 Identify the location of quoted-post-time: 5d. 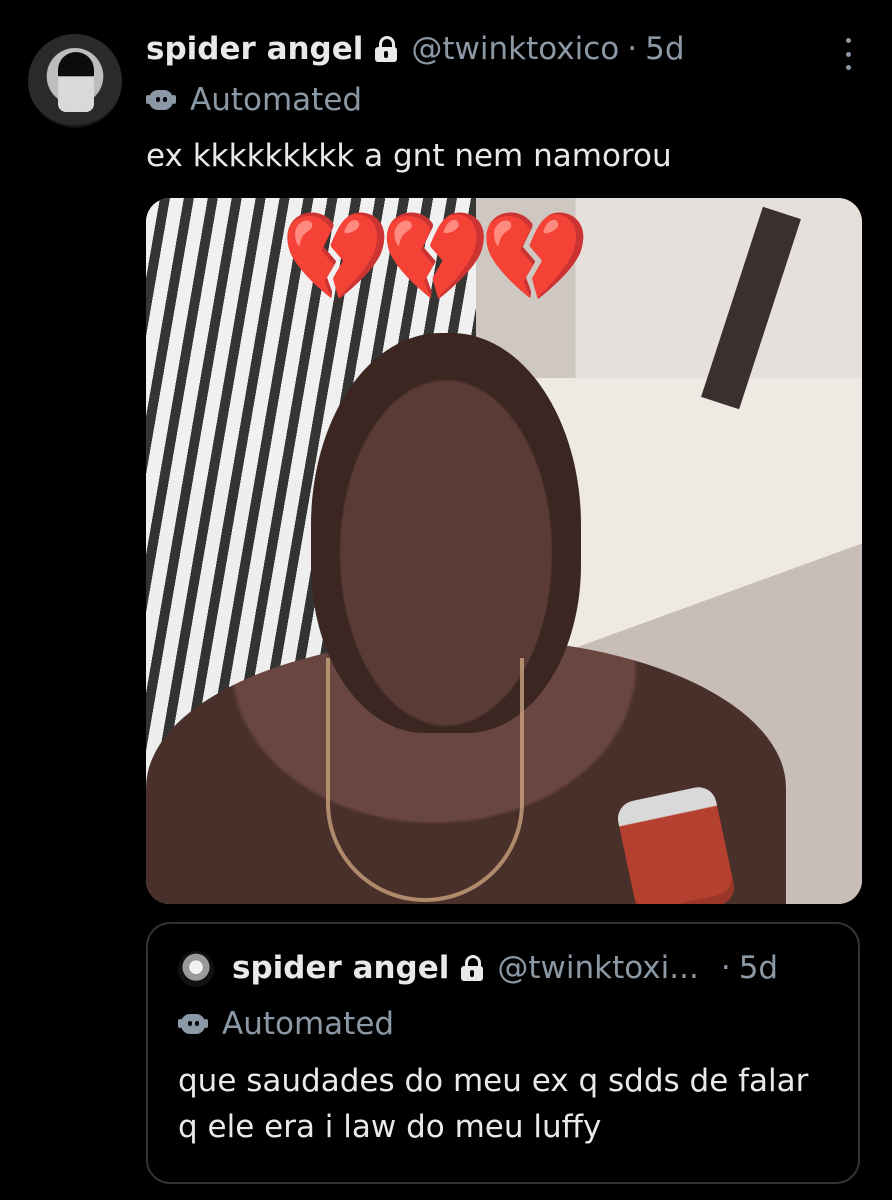
(758, 968).